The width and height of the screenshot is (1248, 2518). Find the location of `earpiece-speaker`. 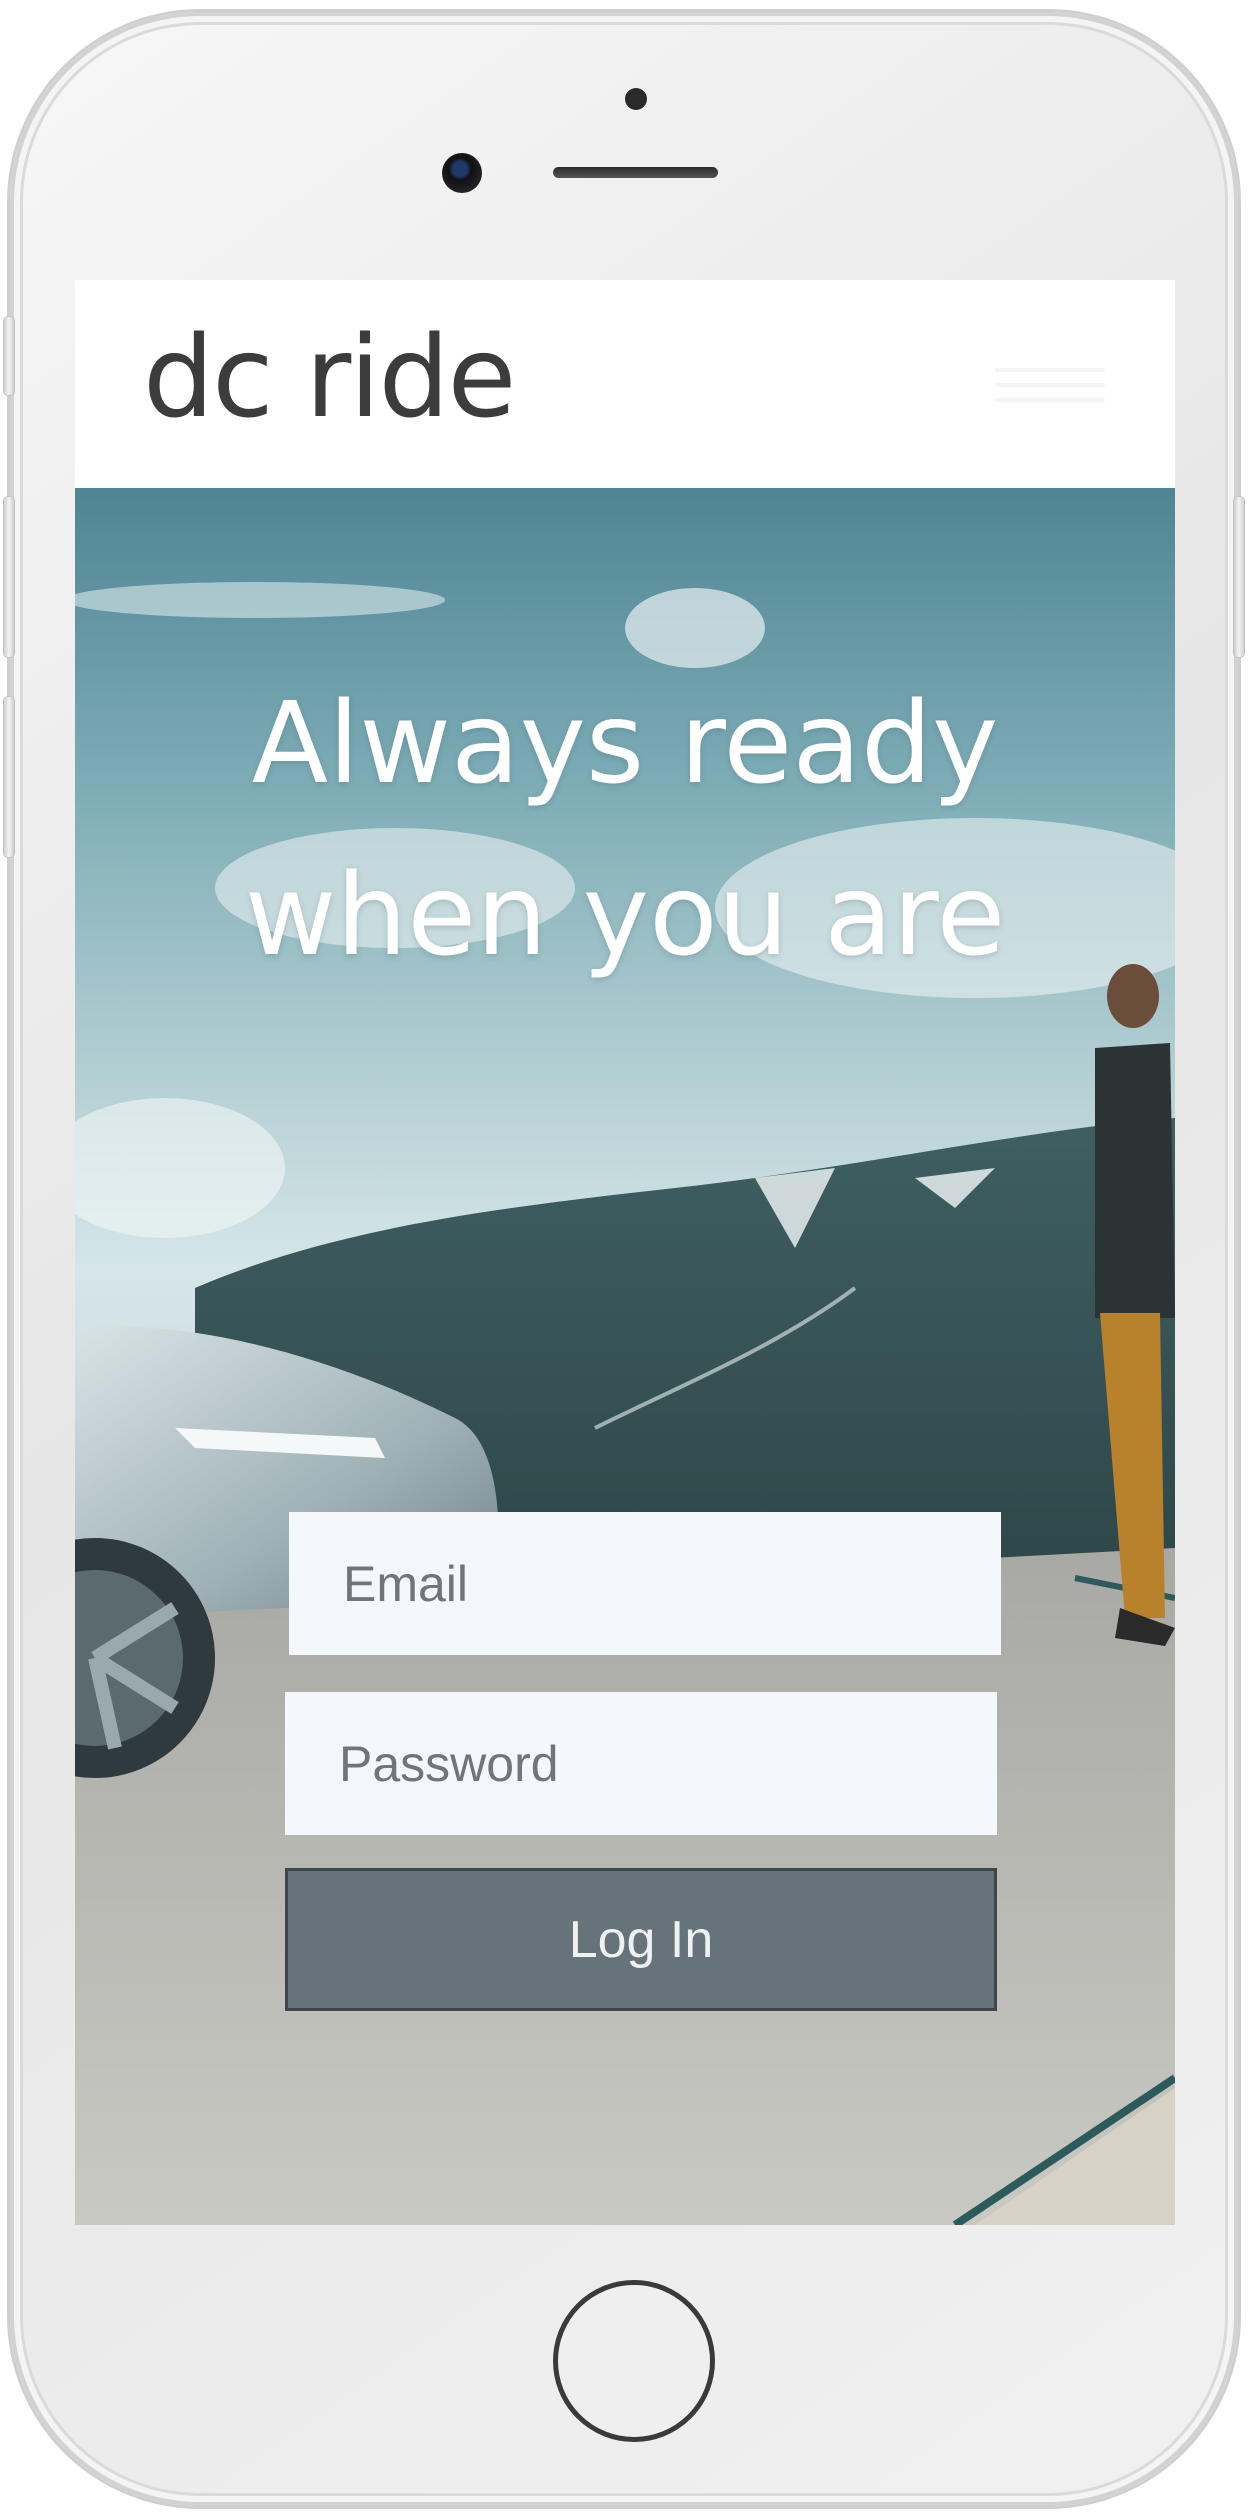

earpiece-speaker is located at coordinates (635, 172).